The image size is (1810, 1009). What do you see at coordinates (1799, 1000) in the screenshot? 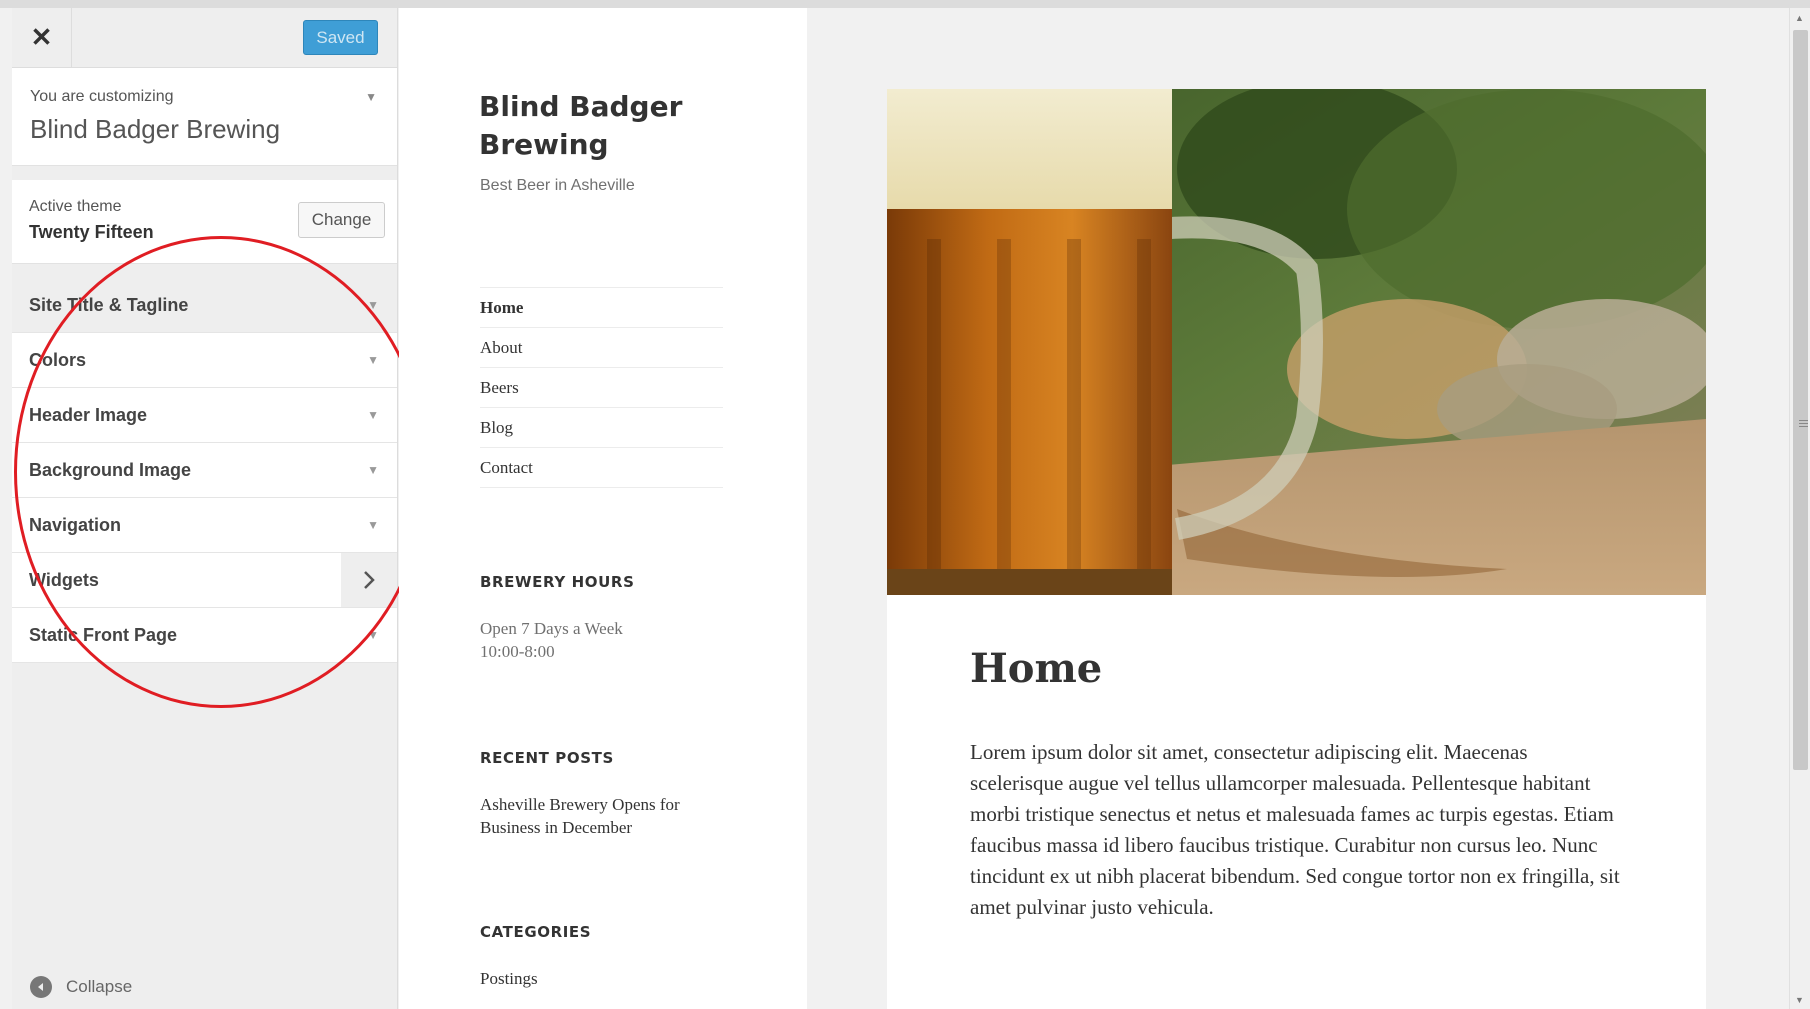
I see `scroll-down-arrow-icon: ▼` at bounding box center [1799, 1000].